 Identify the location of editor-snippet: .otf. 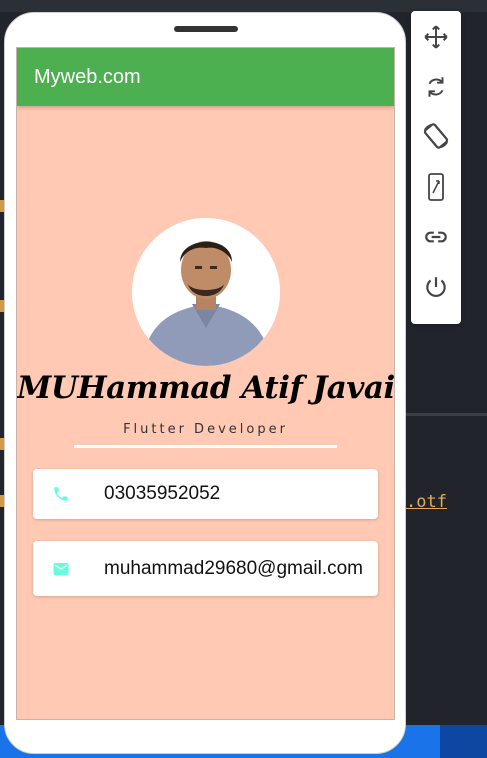
(426, 502).